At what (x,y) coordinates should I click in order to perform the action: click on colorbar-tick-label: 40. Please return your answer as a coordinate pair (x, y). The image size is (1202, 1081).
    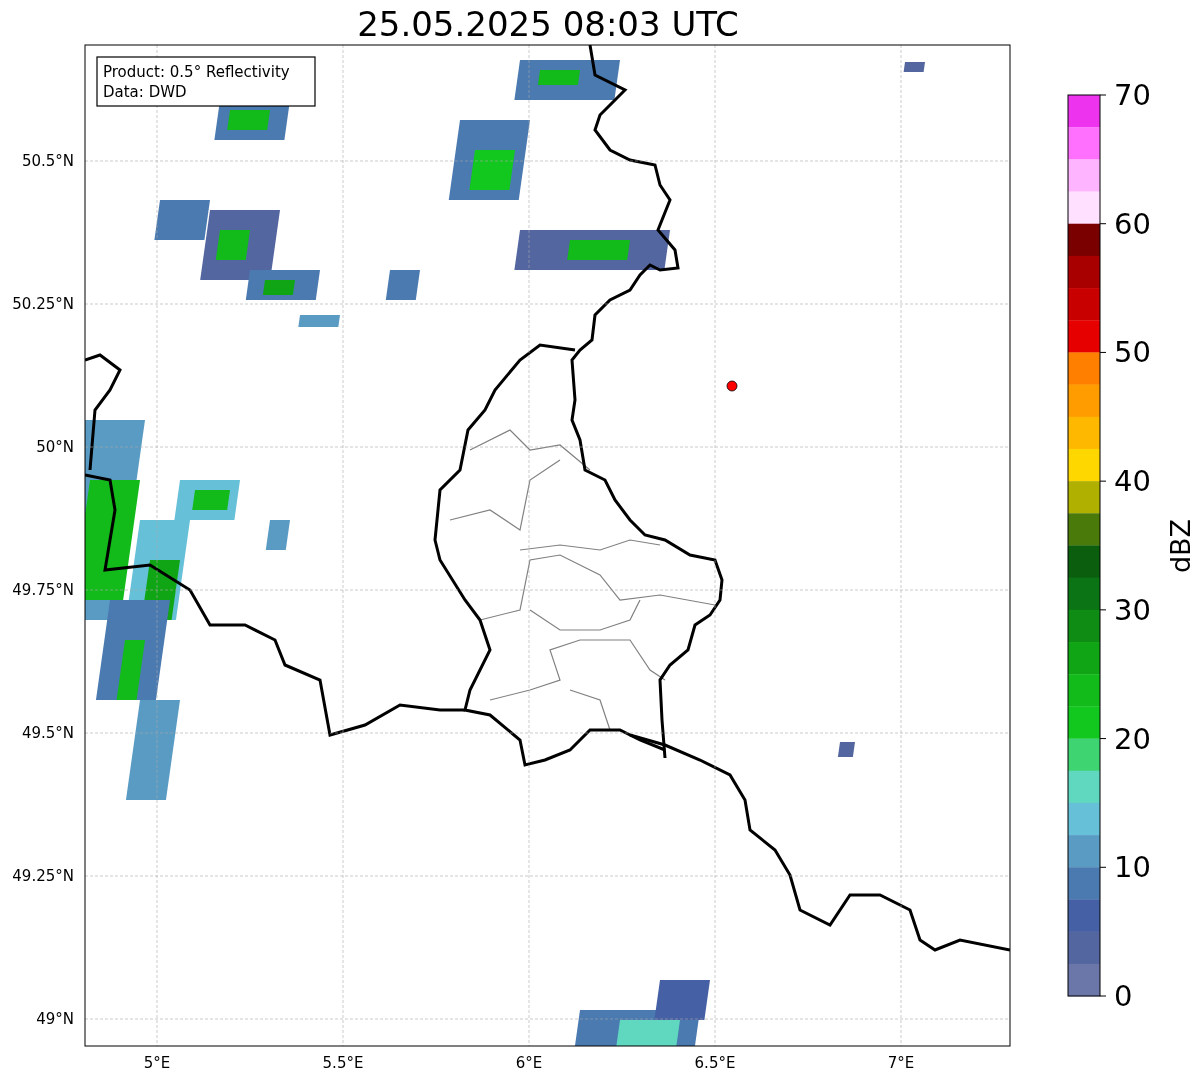
    Looking at the image, I should click on (1132, 481).